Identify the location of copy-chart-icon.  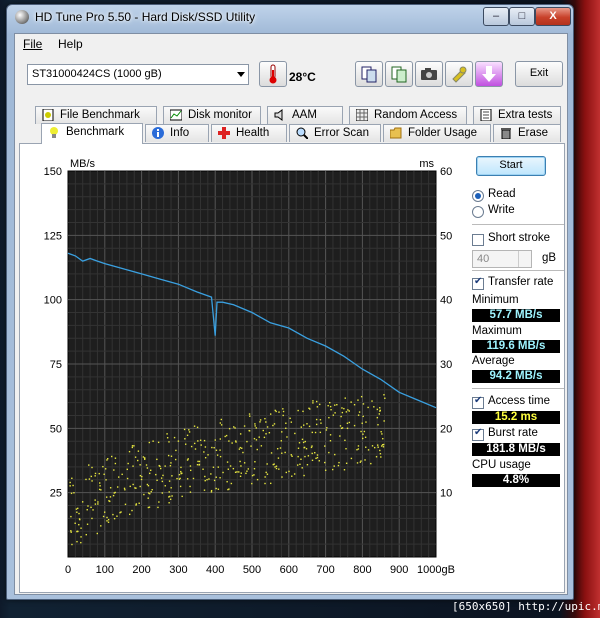
(399, 74).